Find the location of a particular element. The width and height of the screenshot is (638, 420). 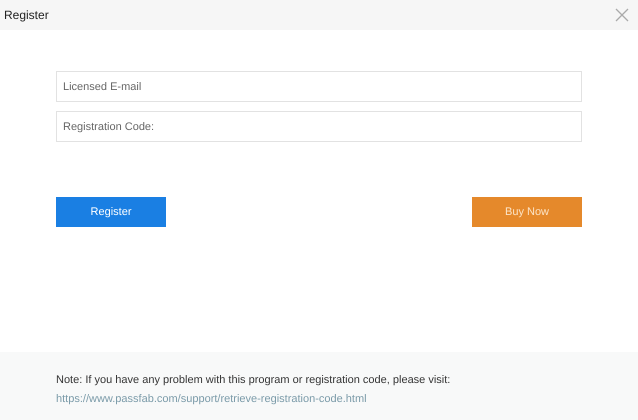

close-icon is located at coordinates (622, 15).